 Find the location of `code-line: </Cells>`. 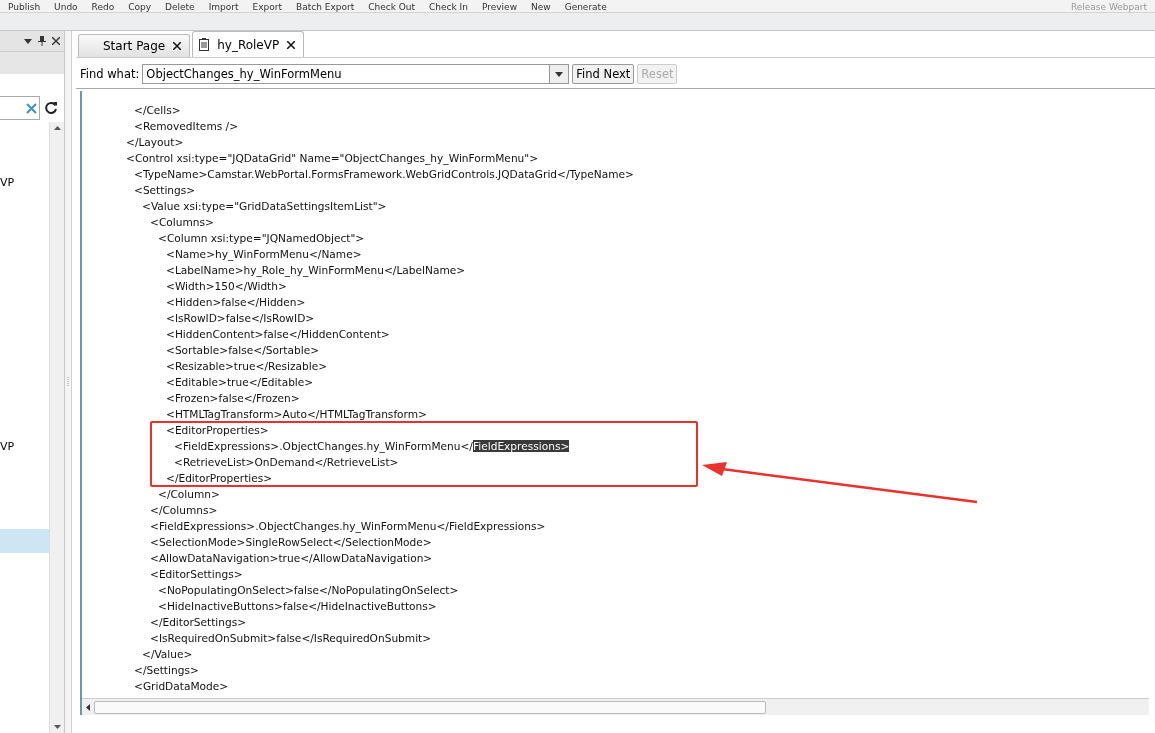

code-line: </Cells> is located at coordinates (157, 110).